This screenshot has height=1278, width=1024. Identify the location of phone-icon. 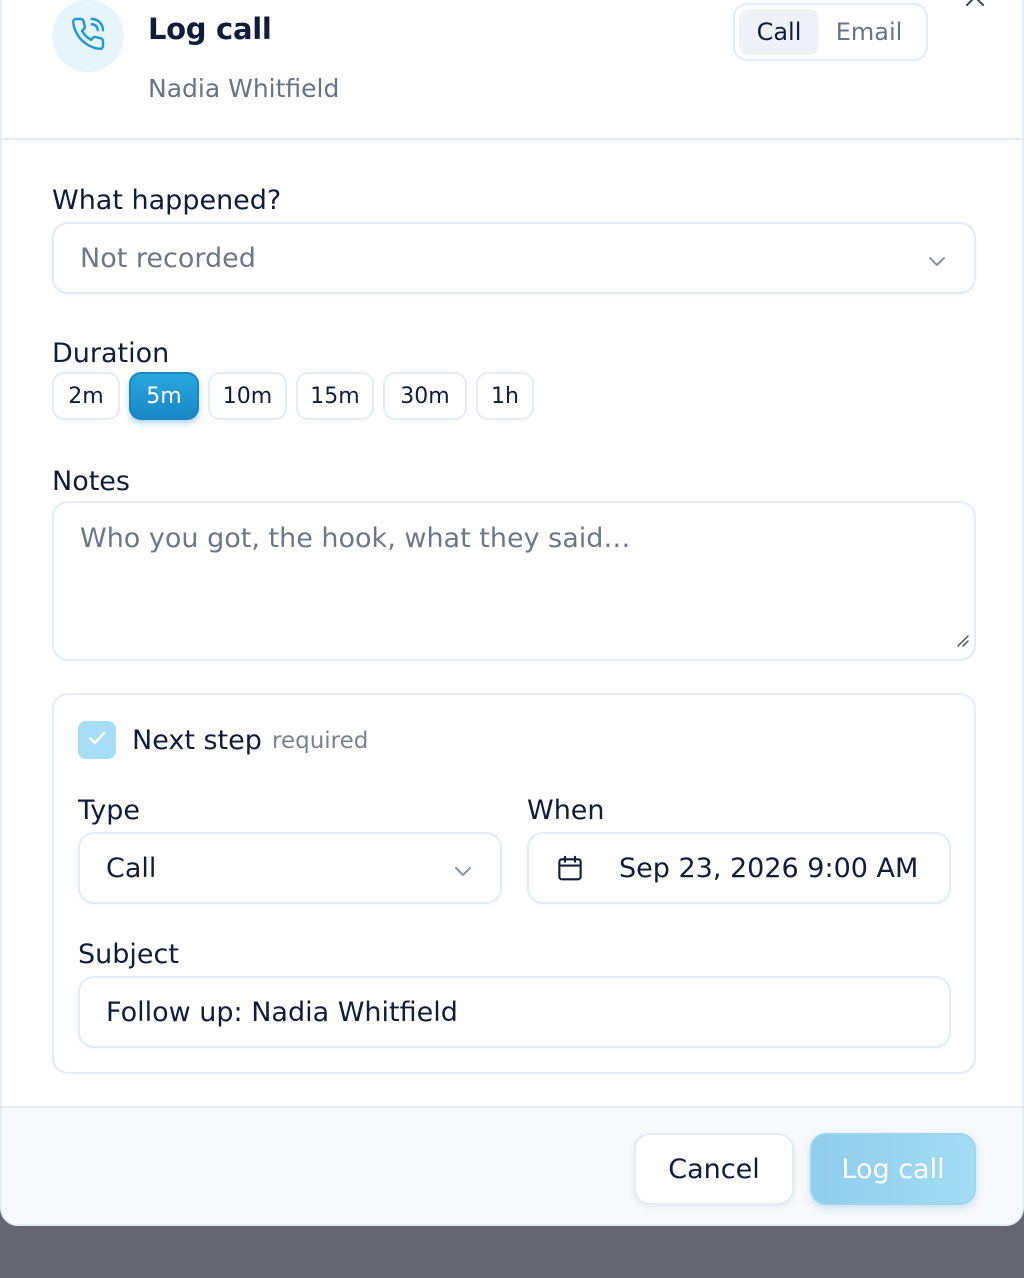
(88, 36).